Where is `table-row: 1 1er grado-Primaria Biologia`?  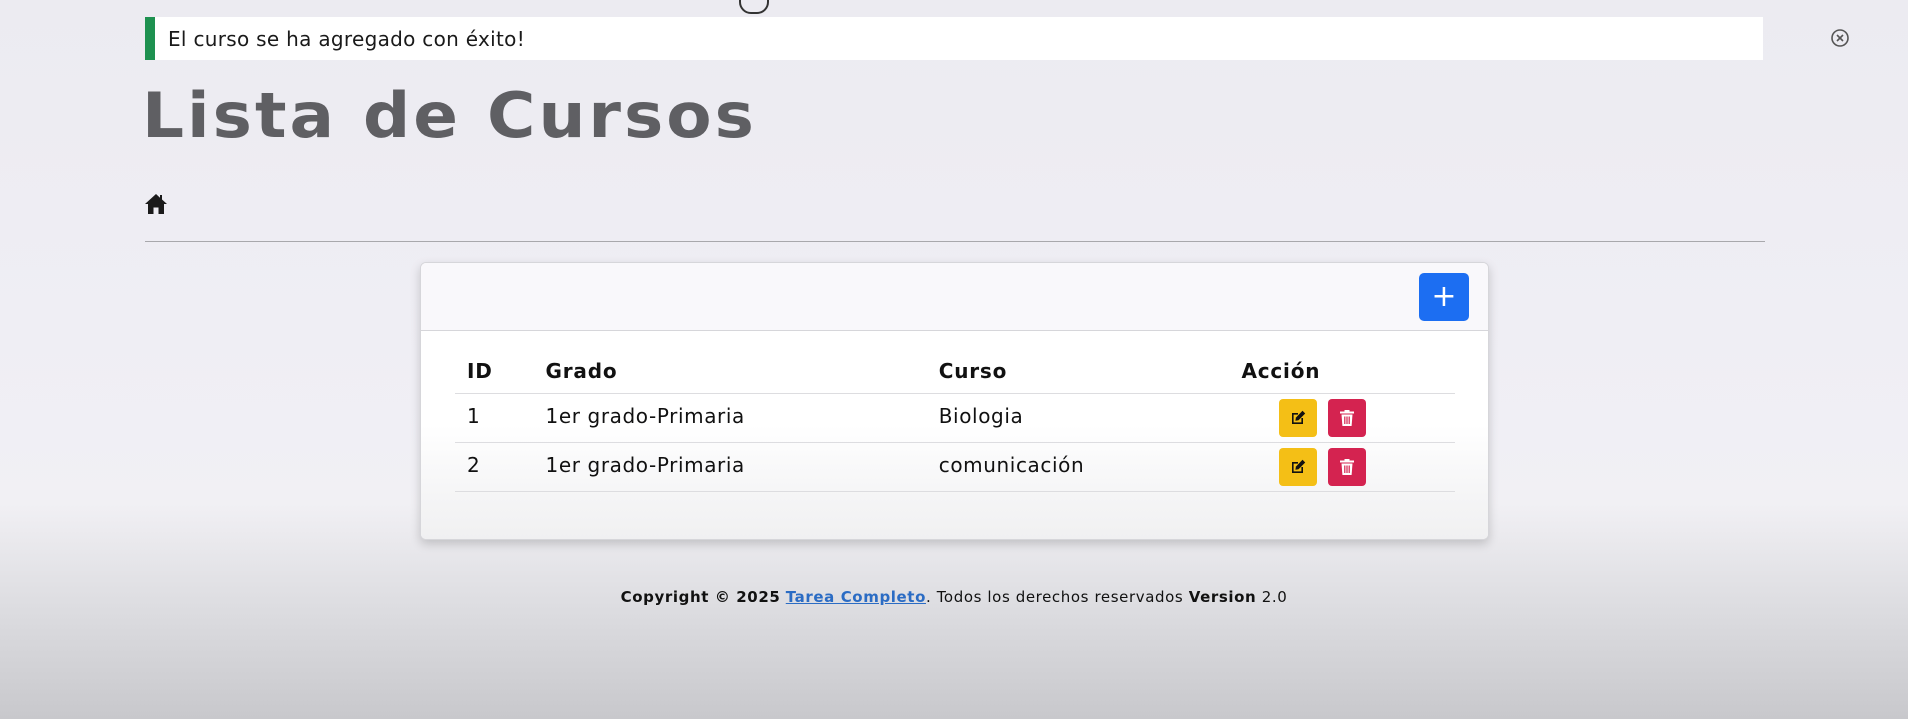 table-row: 1 1er grado-Primaria Biologia is located at coordinates (955, 418).